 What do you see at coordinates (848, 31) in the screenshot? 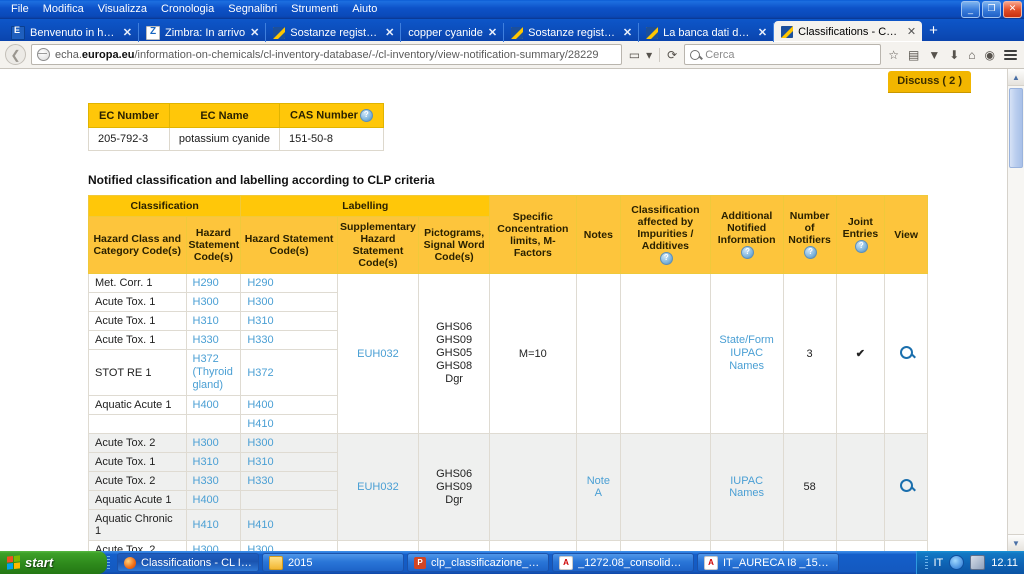
I see `browser-tab-6-active: Classifications - CL Inve... ✕` at bounding box center [848, 31].